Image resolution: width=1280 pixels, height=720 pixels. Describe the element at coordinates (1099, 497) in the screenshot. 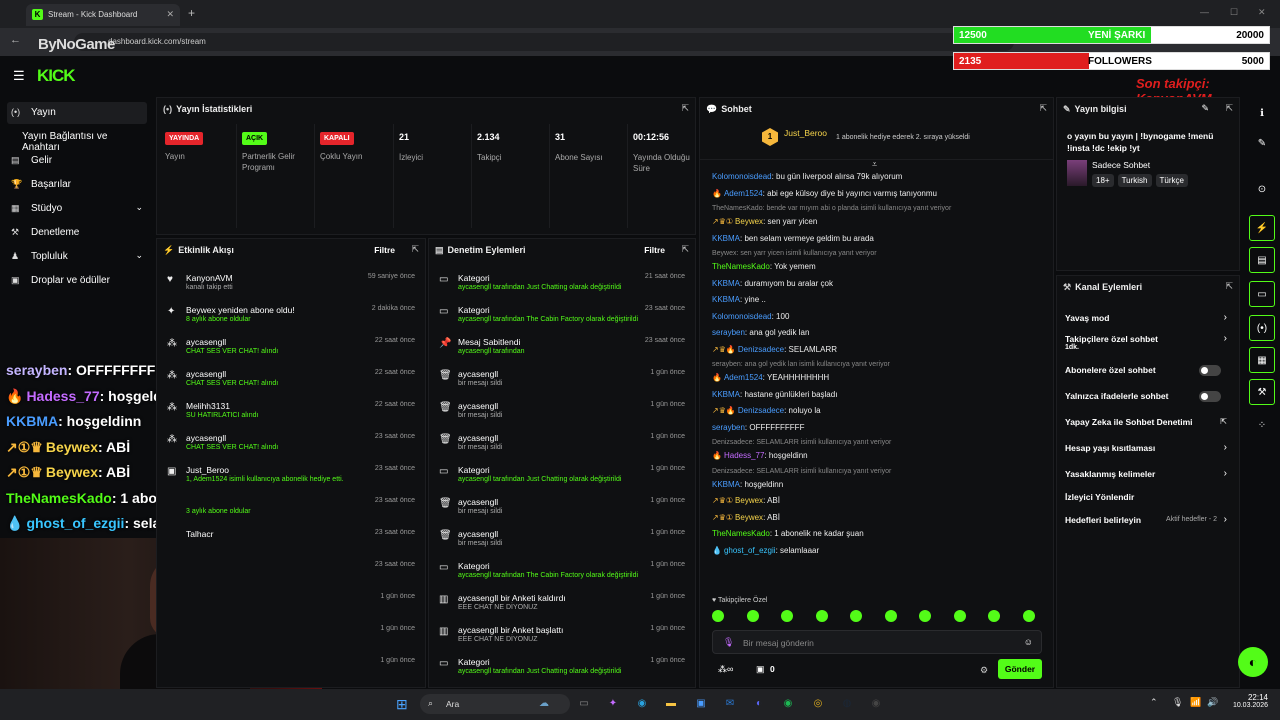

I see `channel-action-item: İzleyici Yönlendir` at that location.